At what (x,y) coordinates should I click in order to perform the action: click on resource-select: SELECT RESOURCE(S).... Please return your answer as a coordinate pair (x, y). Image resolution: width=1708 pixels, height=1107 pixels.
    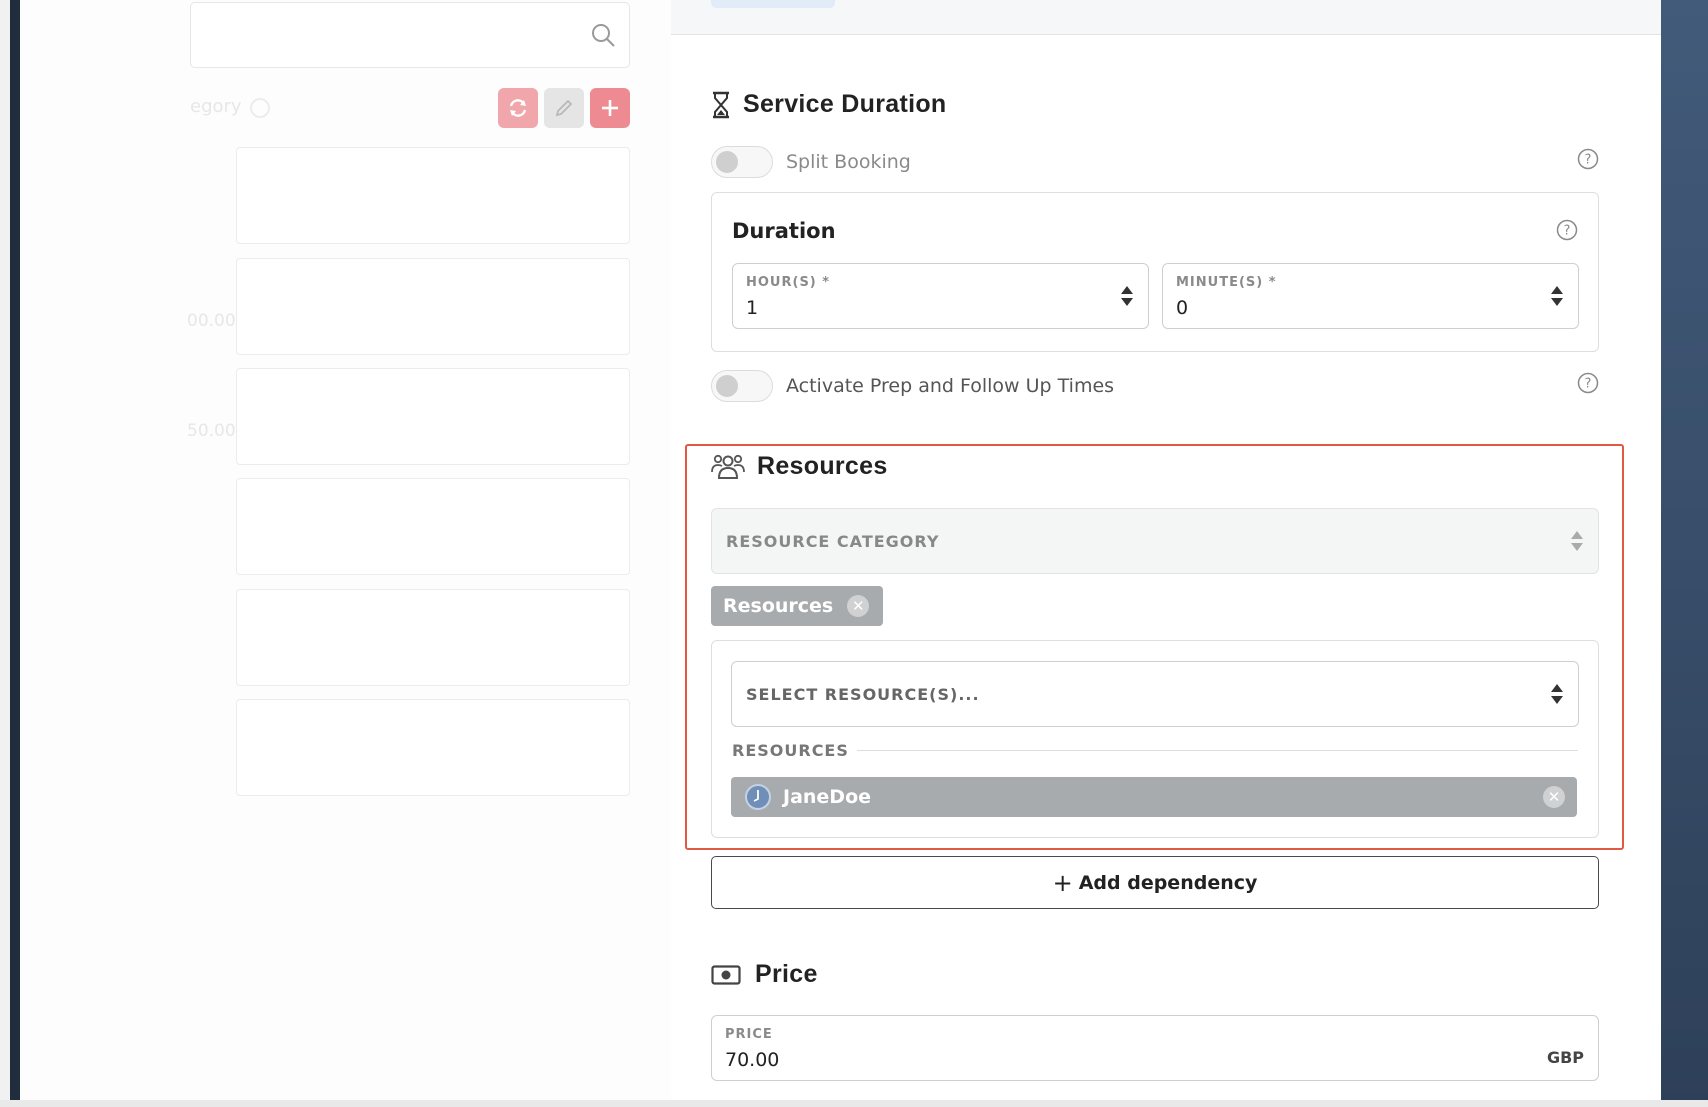
    Looking at the image, I should click on (1155, 694).